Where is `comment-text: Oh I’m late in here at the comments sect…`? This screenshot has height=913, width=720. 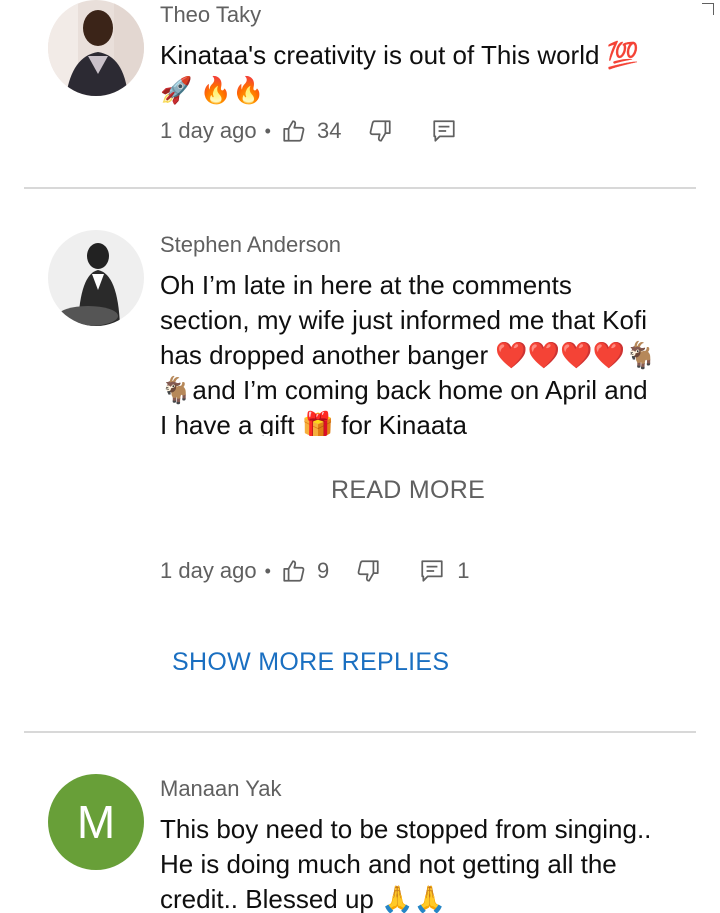 comment-text: Oh I’m late in here at the comments sect… is located at coordinates (409, 353).